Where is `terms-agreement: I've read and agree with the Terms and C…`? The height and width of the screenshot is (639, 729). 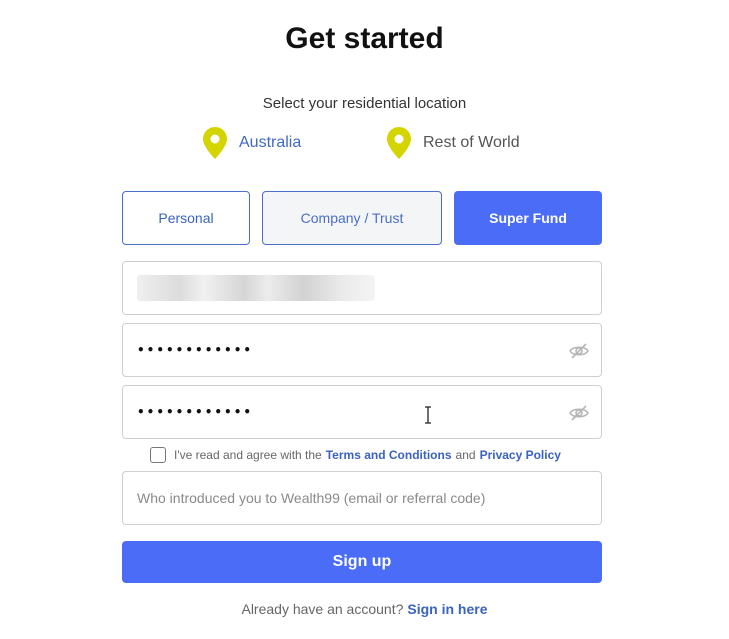
terms-agreement: I've read and agree with the Terms and C… is located at coordinates (355, 455).